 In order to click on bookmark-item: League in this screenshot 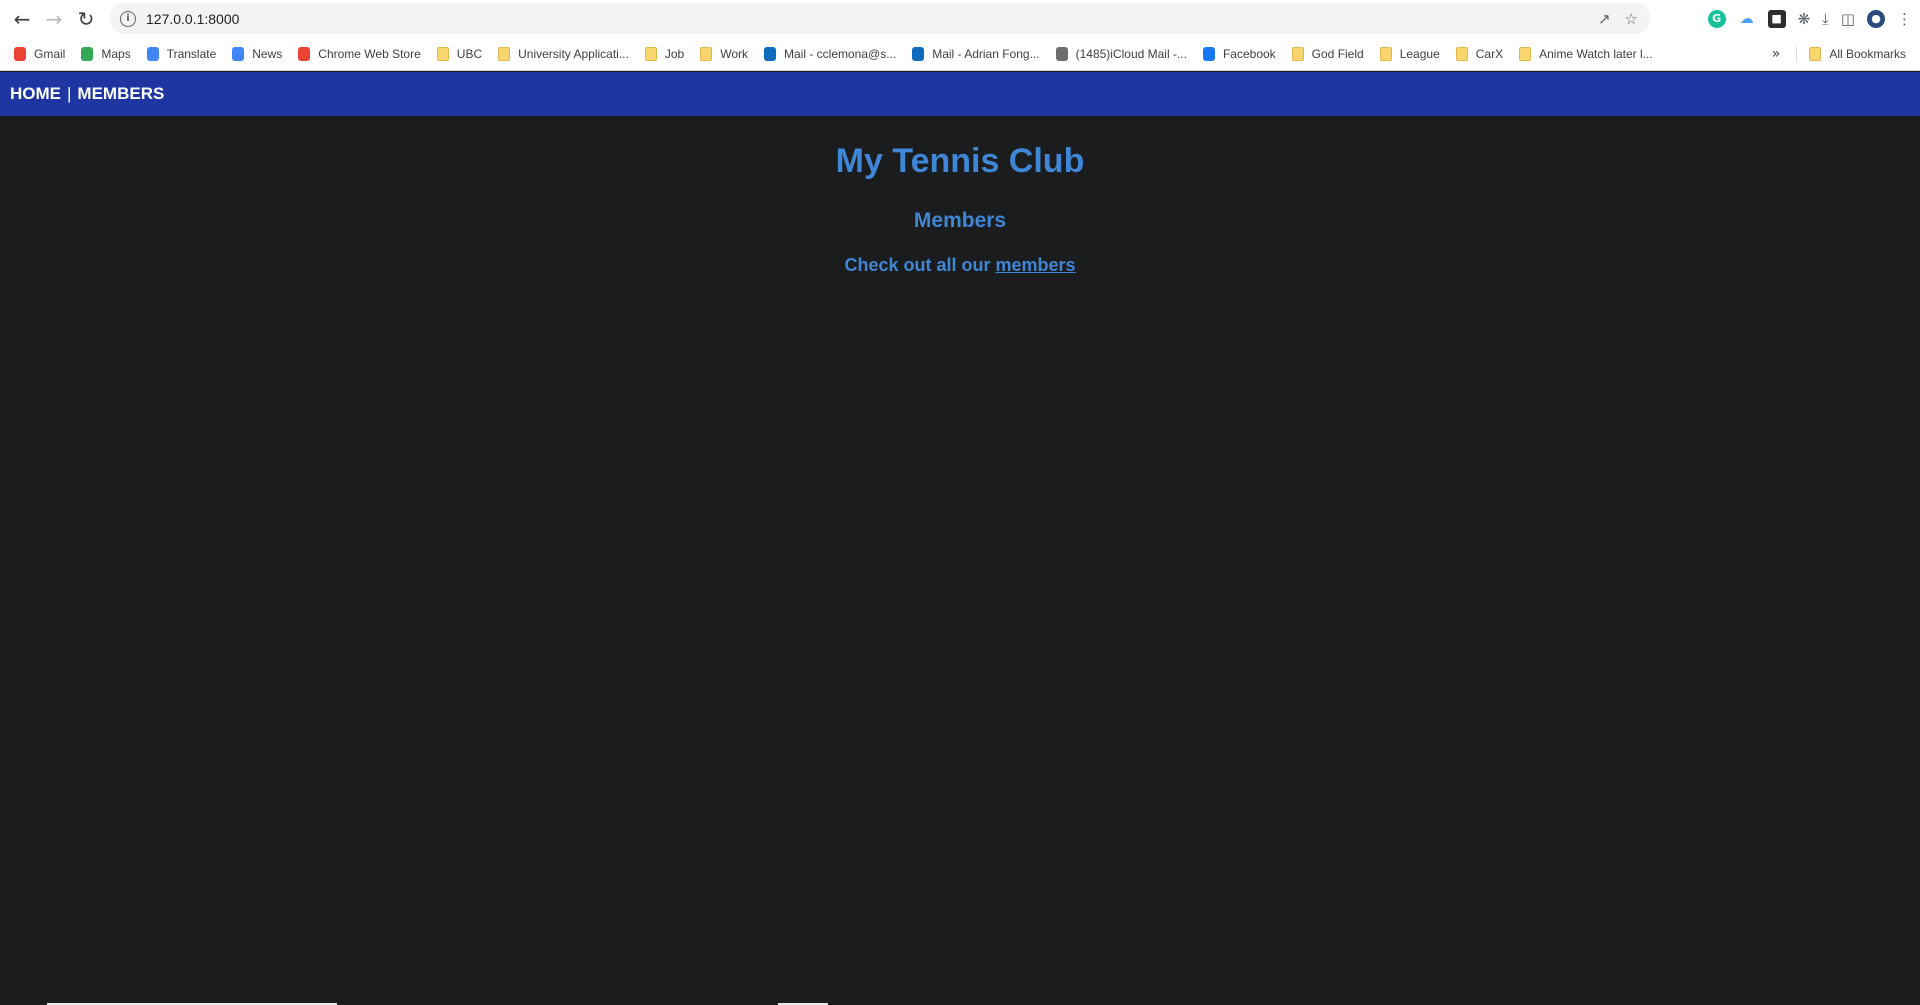, I will do `click(1409, 53)`.